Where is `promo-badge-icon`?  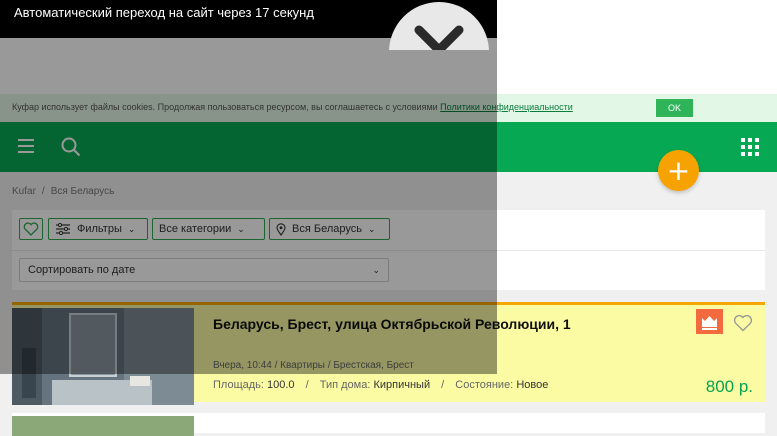 promo-badge-icon is located at coordinates (709, 321).